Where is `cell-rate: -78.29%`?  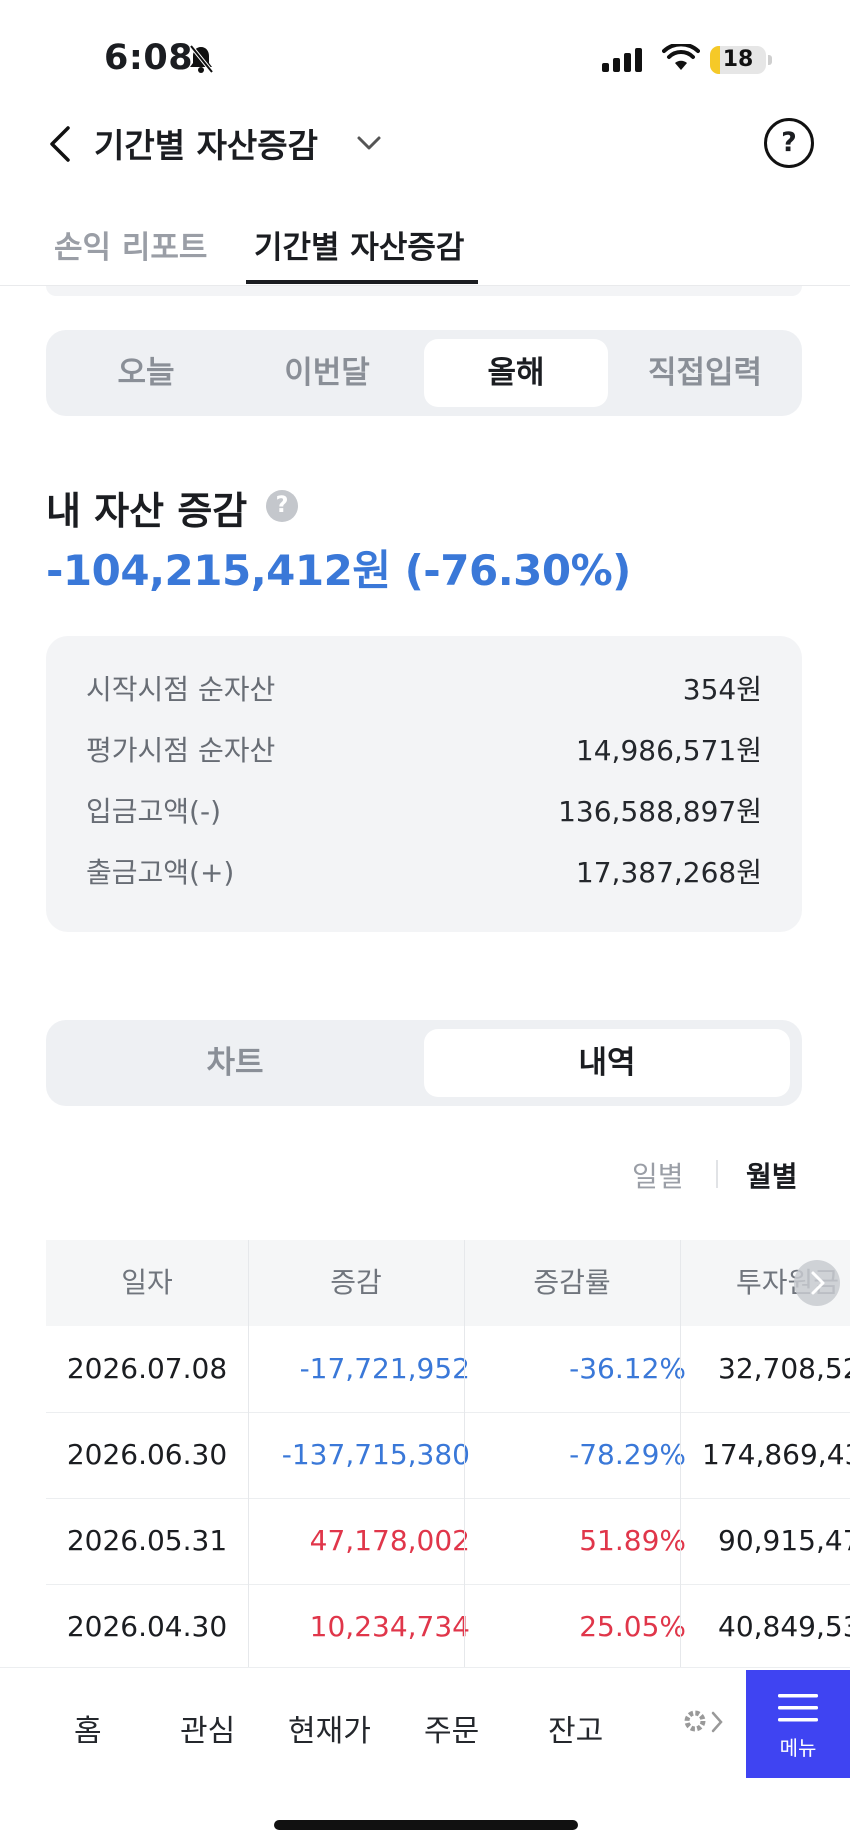 cell-rate: -78.29% is located at coordinates (627, 1454).